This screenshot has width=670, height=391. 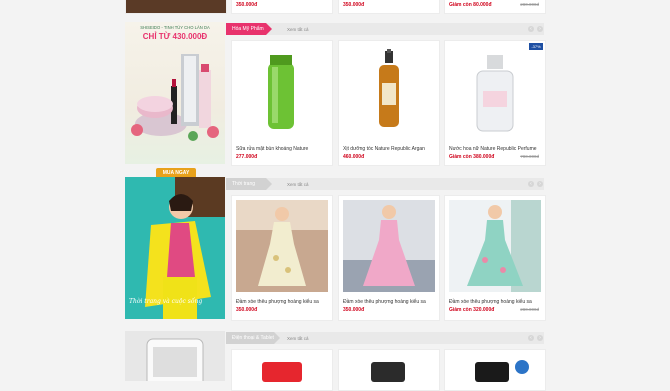 I want to click on tab-fashion: Thời trang, so click(x=249, y=184).